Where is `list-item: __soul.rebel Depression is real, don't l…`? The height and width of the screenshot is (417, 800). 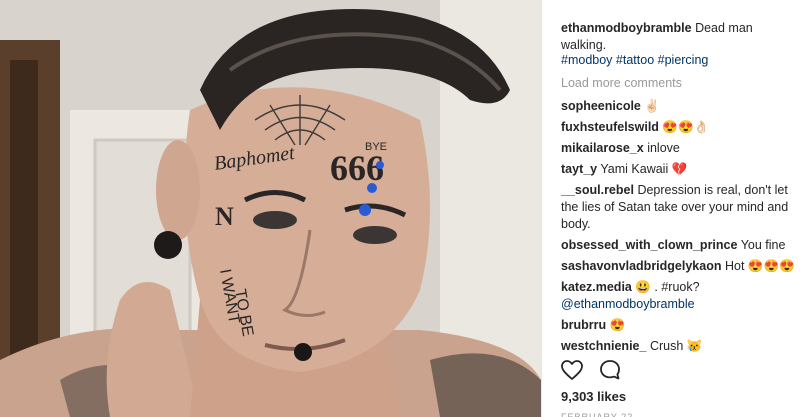
list-item: __soul.rebel Depression is real, don't l… is located at coordinates (679, 207).